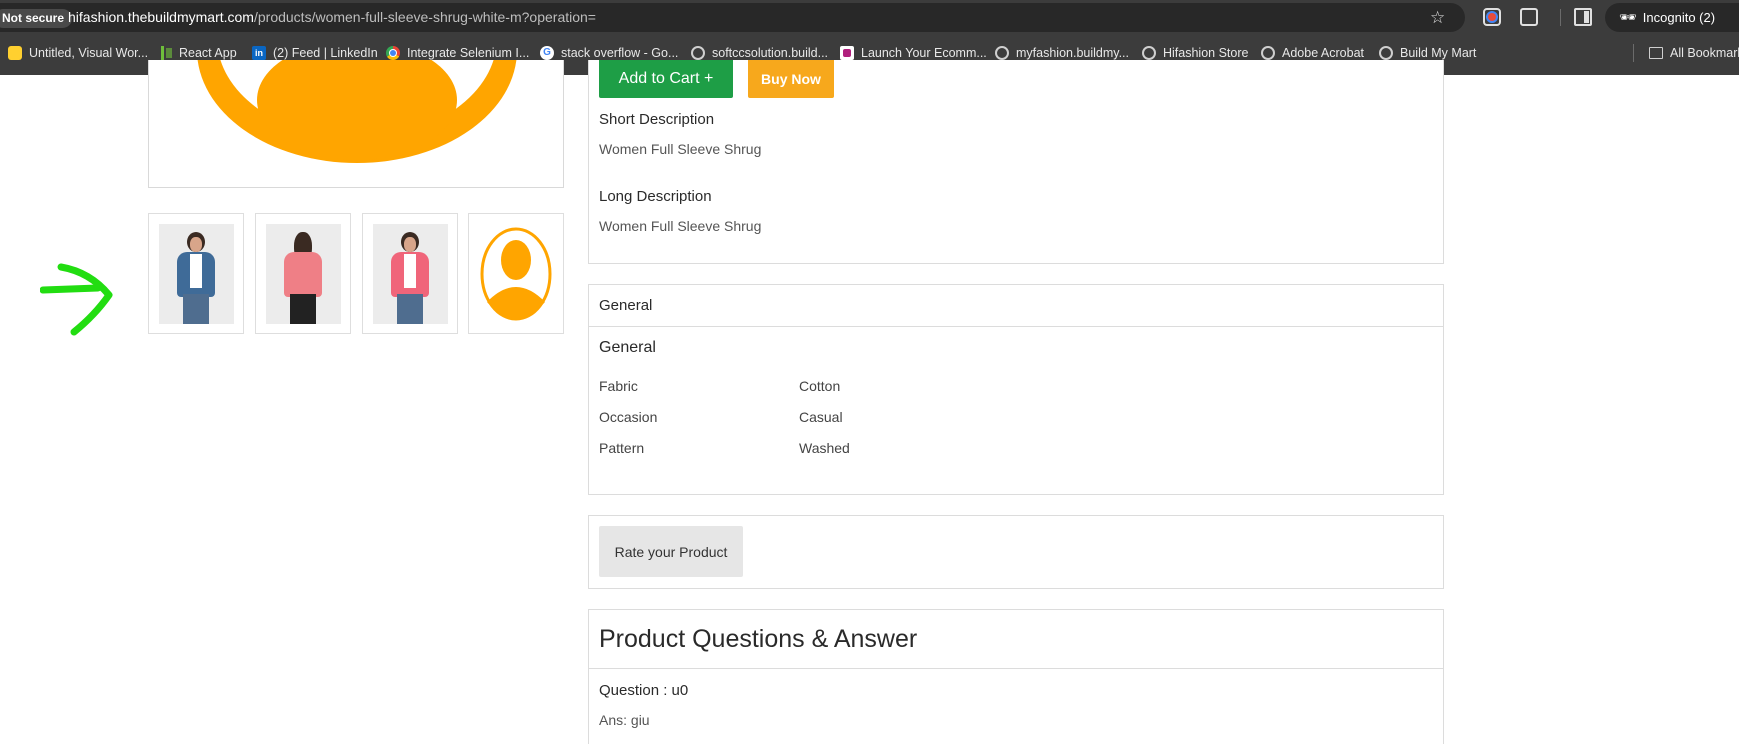  What do you see at coordinates (165, 52) in the screenshot?
I see `react-app-icon` at bounding box center [165, 52].